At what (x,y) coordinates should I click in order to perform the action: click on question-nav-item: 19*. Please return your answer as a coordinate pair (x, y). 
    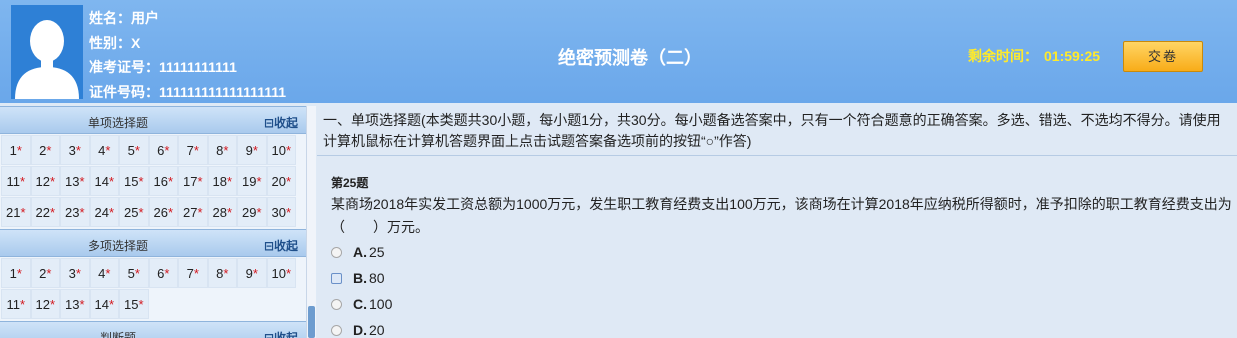
    Looking at the image, I should click on (252, 181).